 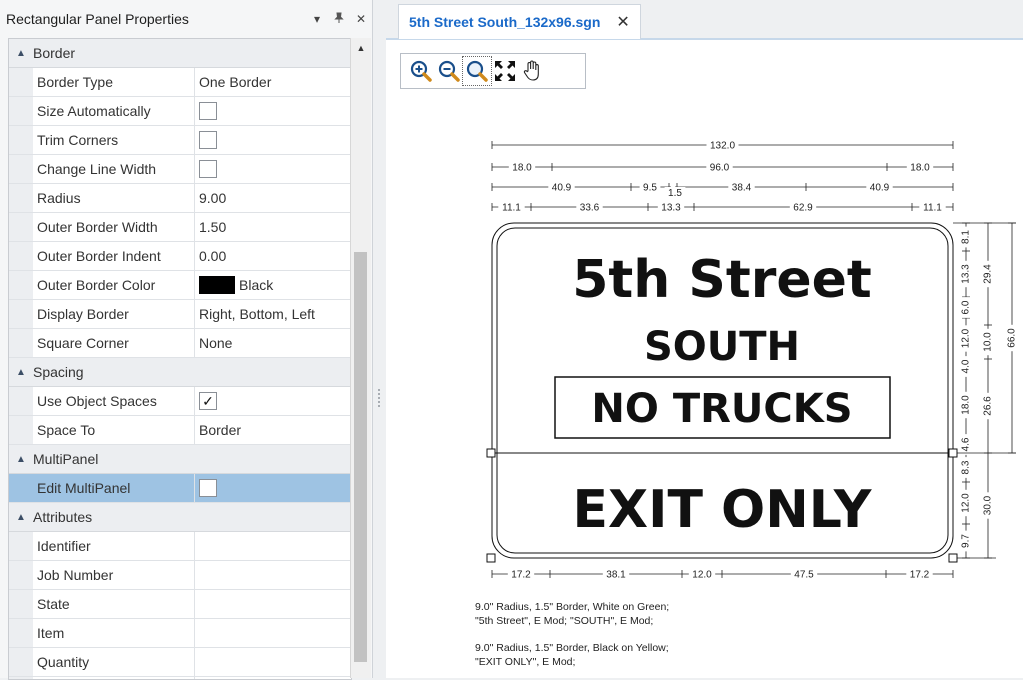 What do you see at coordinates (1012, 338) in the screenshot?
I see `dimension-label: 66.0` at bounding box center [1012, 338].